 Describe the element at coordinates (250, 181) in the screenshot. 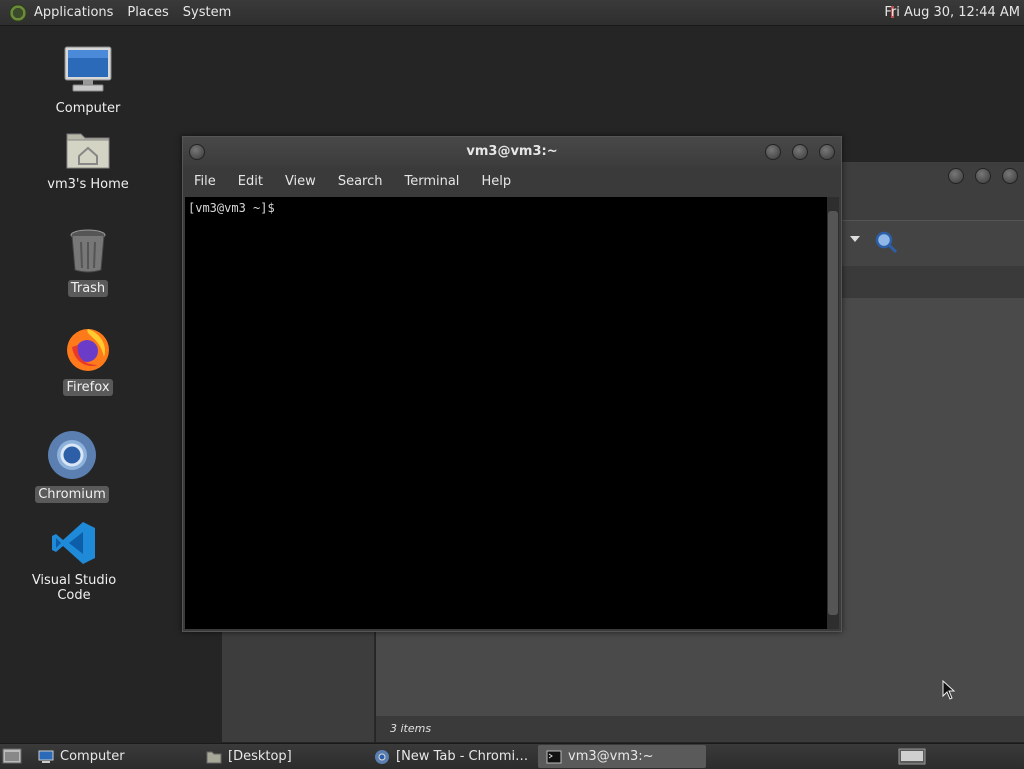

I see `menu-edit: Edit` at that location.